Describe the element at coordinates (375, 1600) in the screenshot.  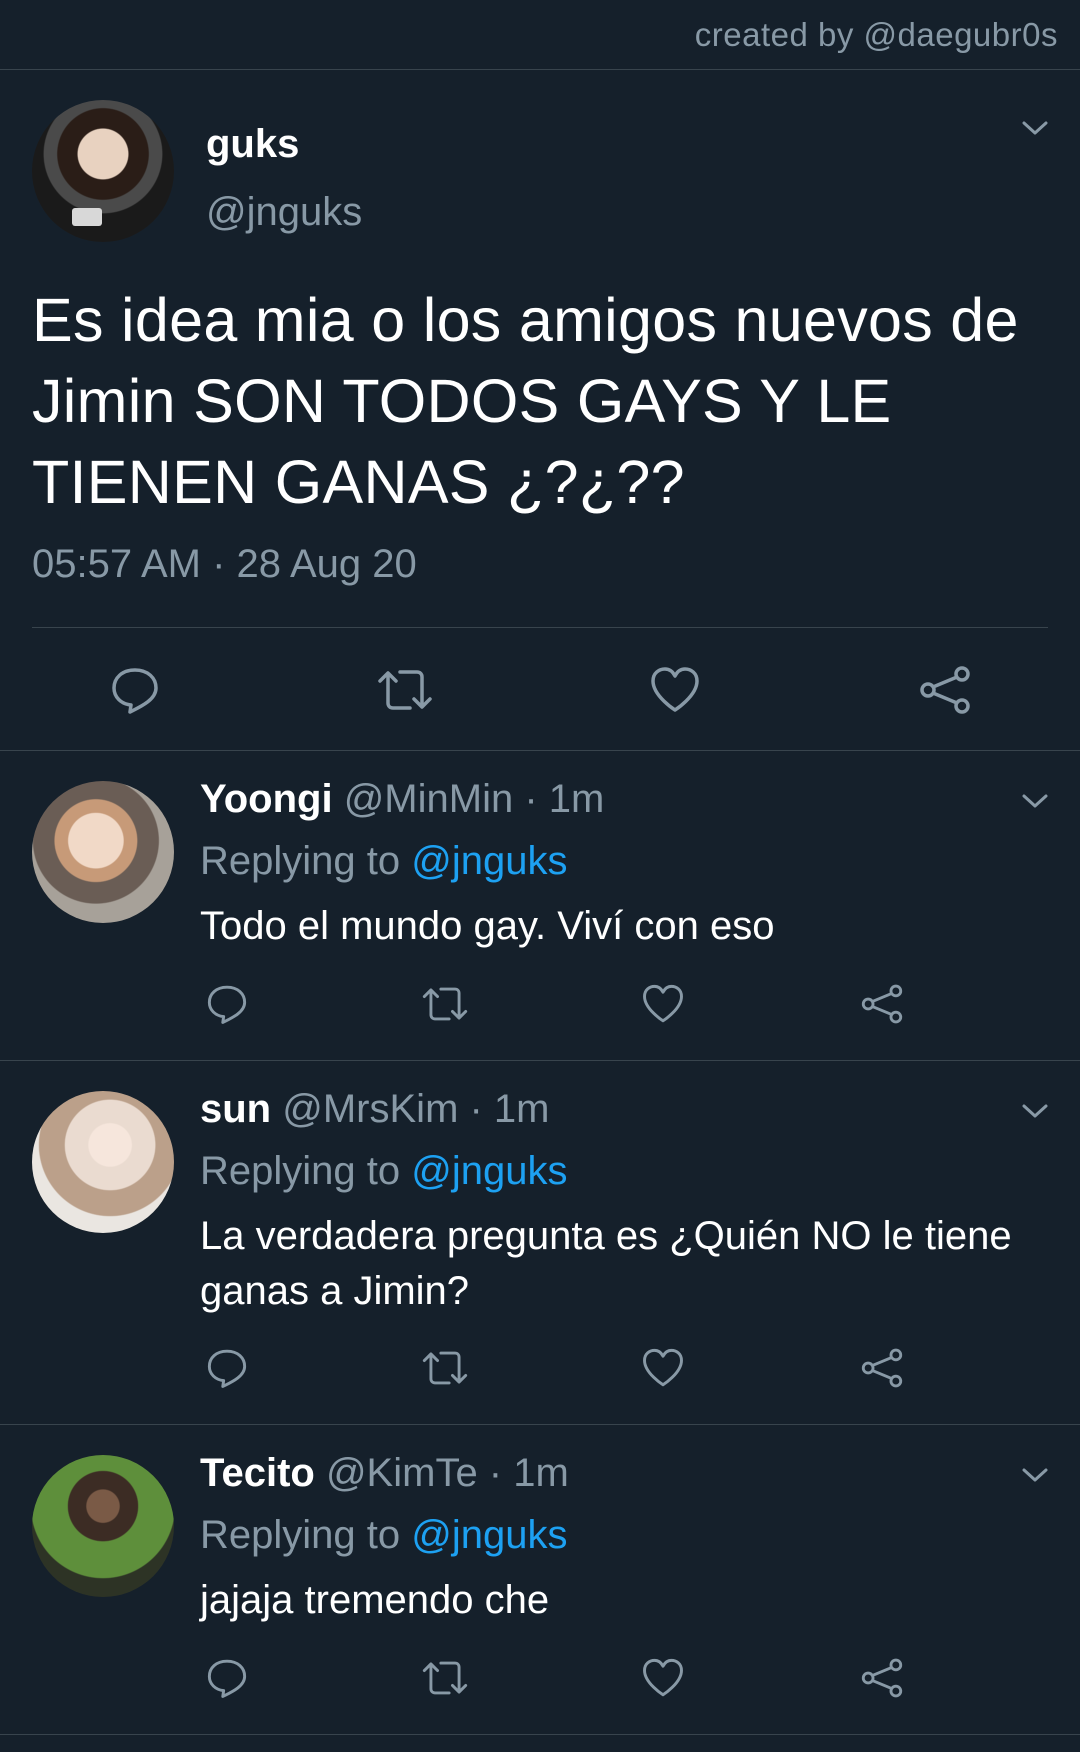
I see `reply-text: jajaja tremendo che` at that location.